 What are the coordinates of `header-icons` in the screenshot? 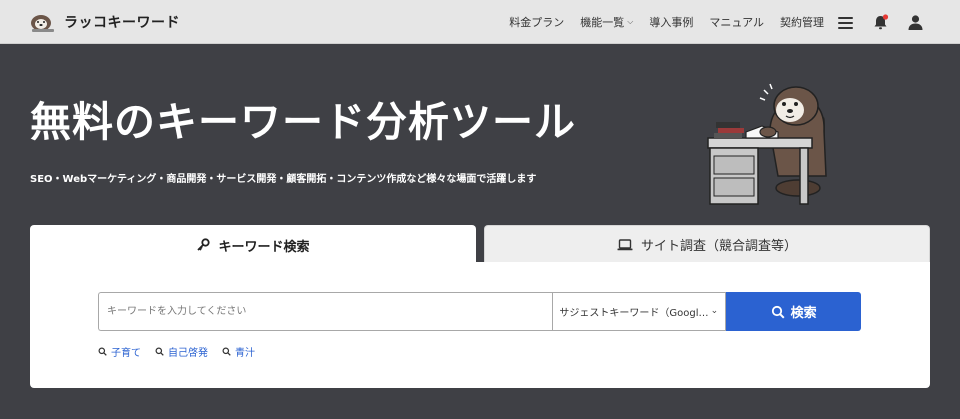 It's located at (880, 22).